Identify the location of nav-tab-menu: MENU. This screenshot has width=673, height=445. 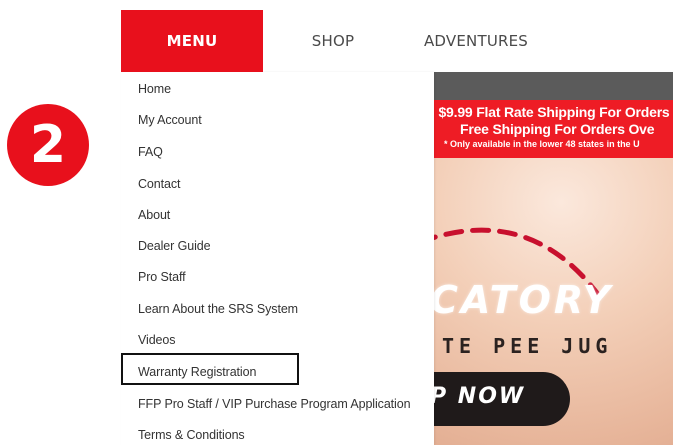
(192, 41).